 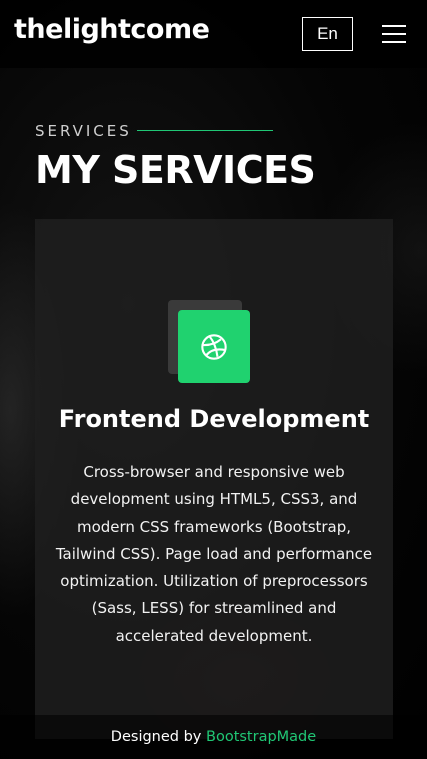 What do you see at coordinates (214, 419) in the screenshot?
I see `service-title: Frontend Development` at bounding box center [214, 419].